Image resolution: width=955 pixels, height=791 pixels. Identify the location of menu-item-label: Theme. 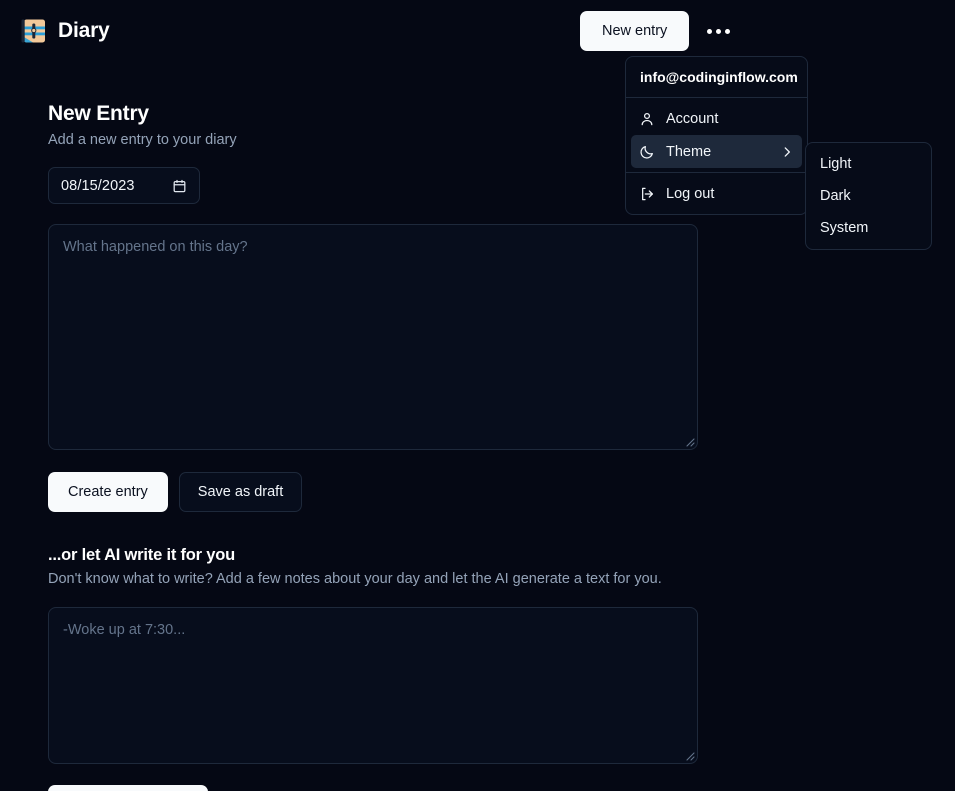
(689, 151).